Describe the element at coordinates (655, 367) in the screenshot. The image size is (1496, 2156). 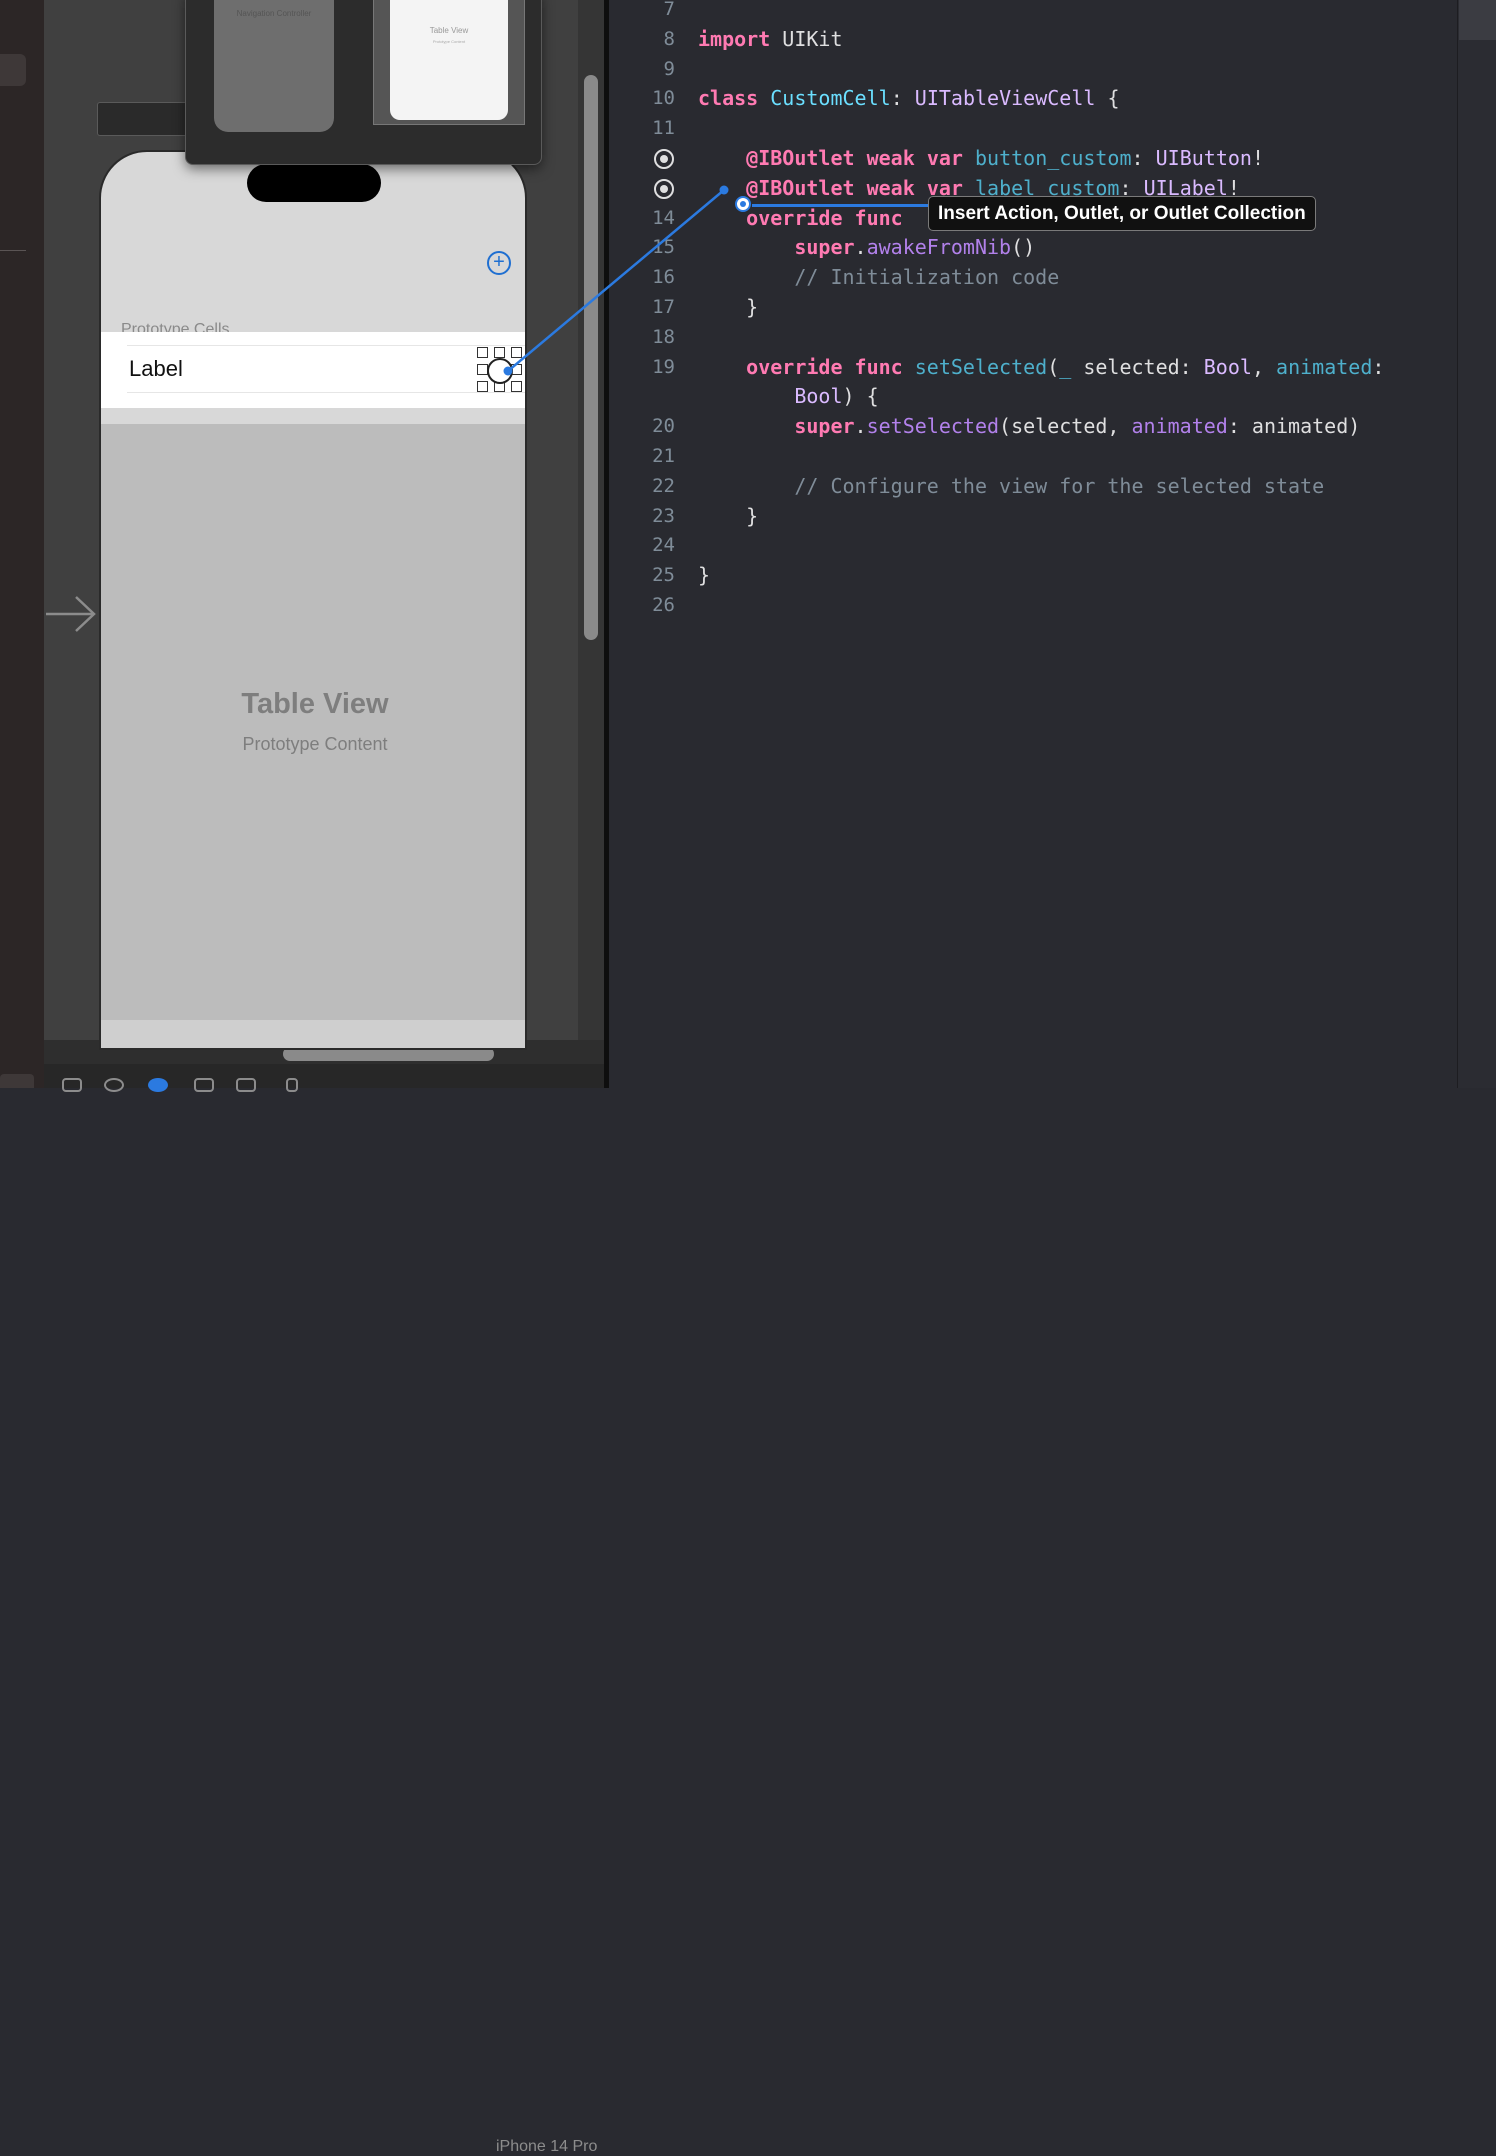
I see `line-number: 19` at that location.